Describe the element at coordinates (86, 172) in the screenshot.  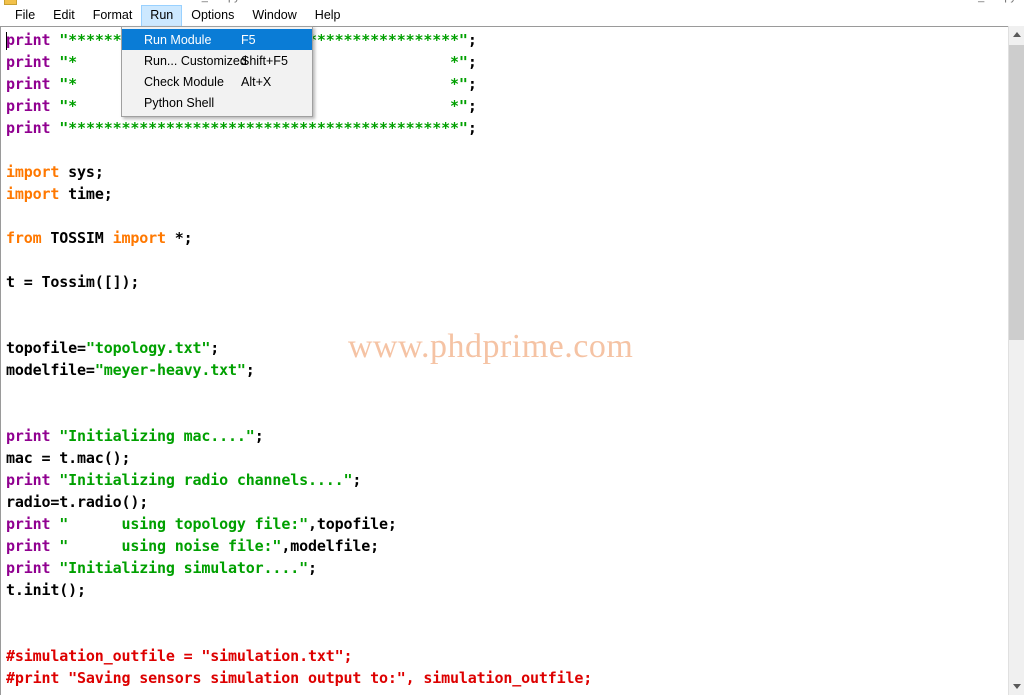
I see `code-token: sys;` at that location.